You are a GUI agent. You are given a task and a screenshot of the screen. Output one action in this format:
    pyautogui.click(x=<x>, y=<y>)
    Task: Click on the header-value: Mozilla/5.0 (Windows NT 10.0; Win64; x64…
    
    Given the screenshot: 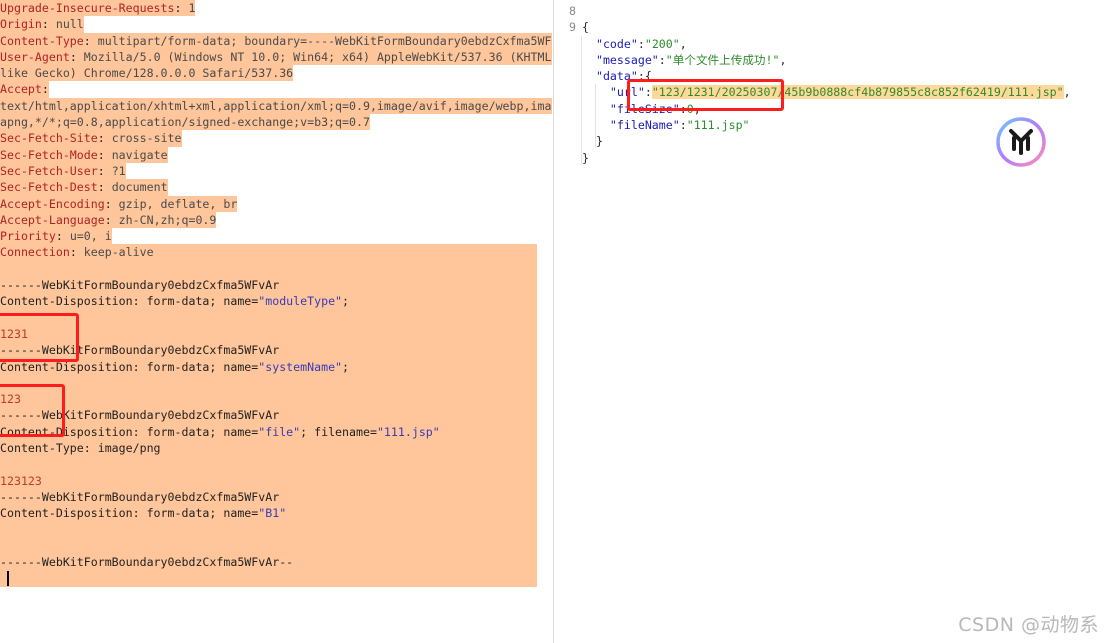 What is the action you would take?
    pyautogui.click(x=317, y=56)
    